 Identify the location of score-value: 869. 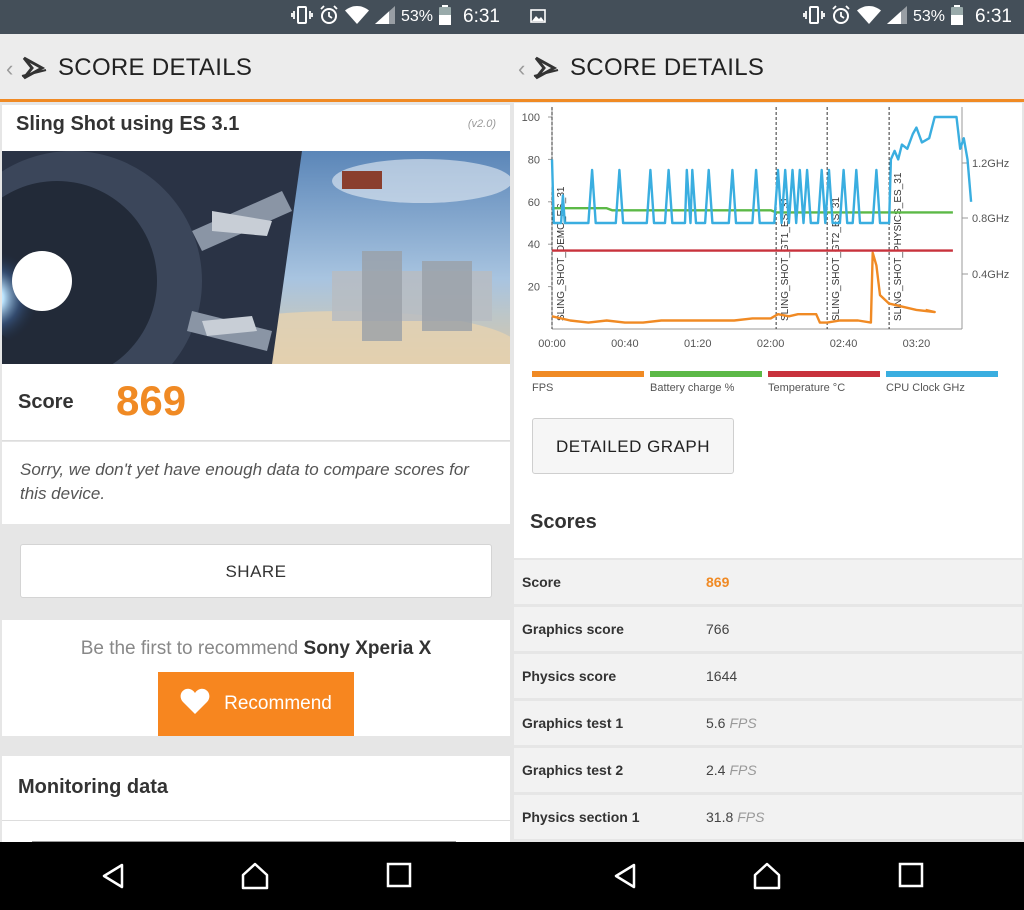
(151, 400).